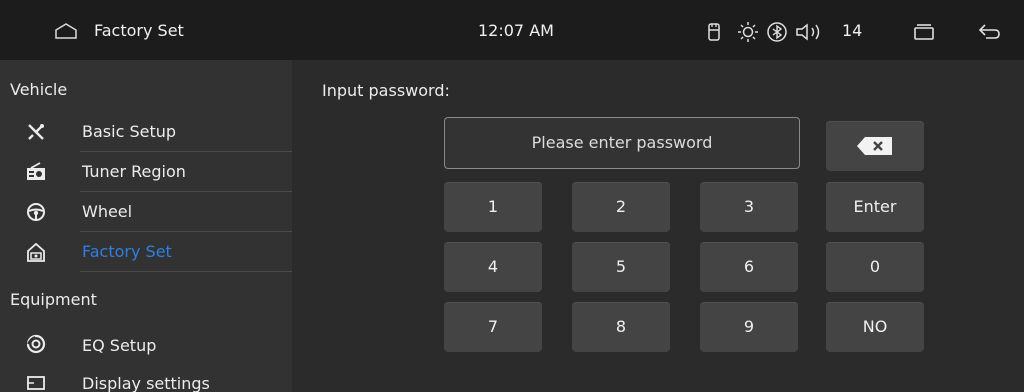  Describe the element at coordinates (386, 90) in the screenshot. I see `password-prompt: Input password:` at that location.